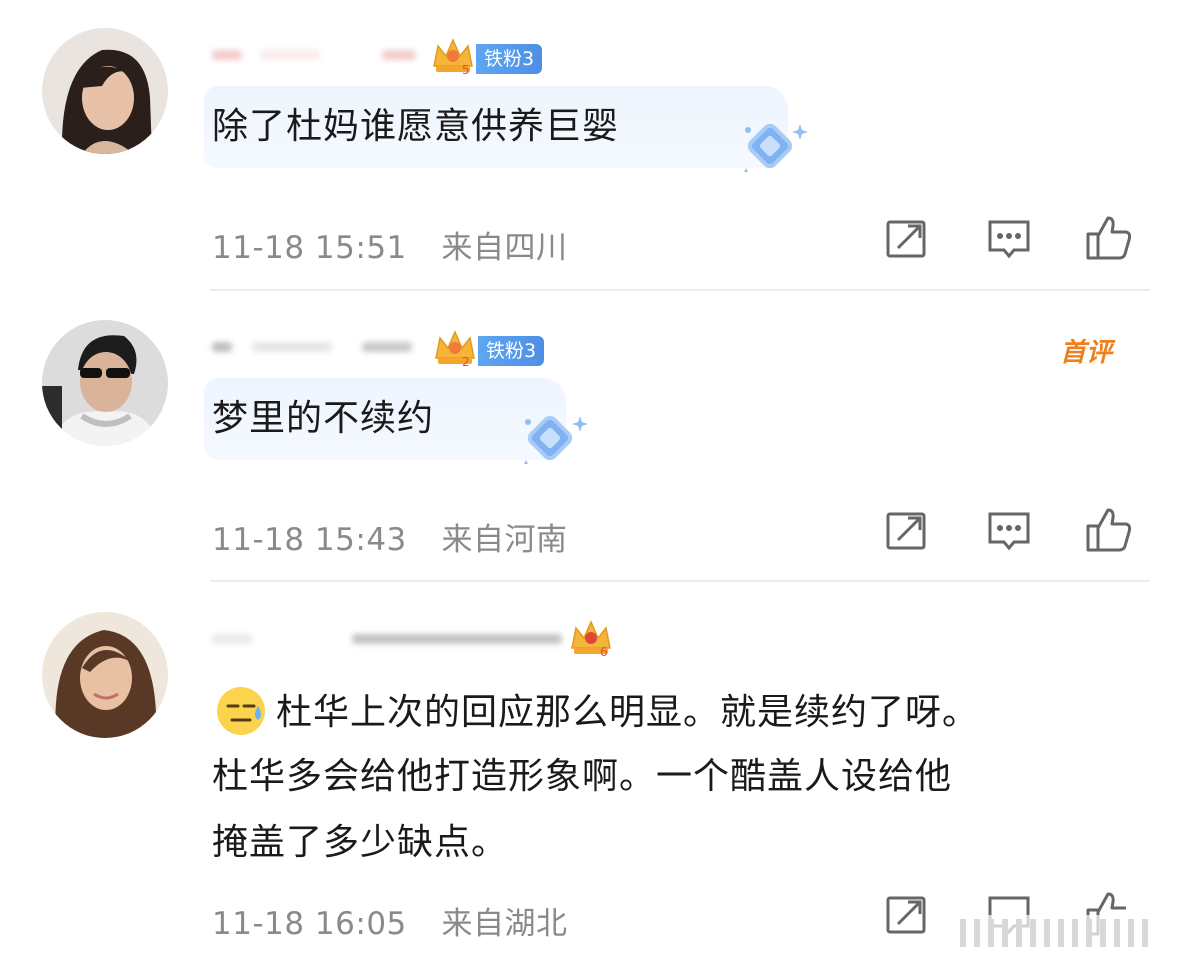 Image resolution: width=1179 pixels, height=959 pixels. I want to click on comment-text-line: 杜华多会给他打造形象啊。一个酷盖人设给他, so click(582, 776).